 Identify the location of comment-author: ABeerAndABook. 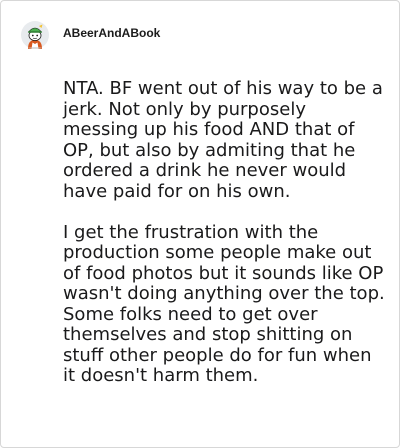
(111, 33).